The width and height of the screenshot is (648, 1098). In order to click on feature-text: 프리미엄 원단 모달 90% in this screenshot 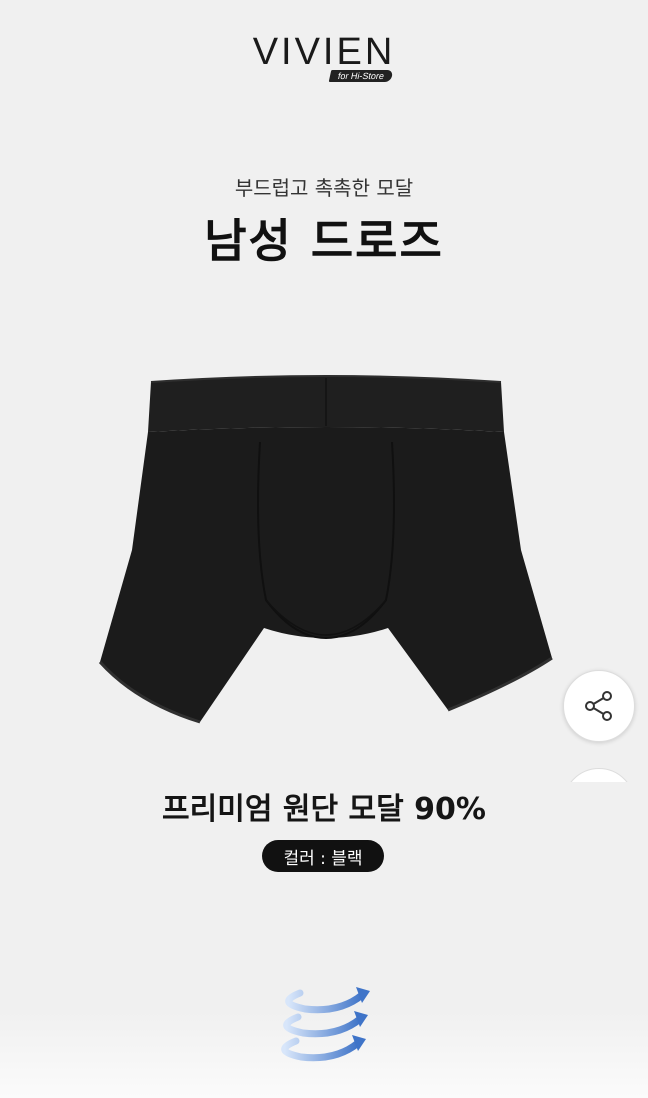, I will do `click(324, 809)`.